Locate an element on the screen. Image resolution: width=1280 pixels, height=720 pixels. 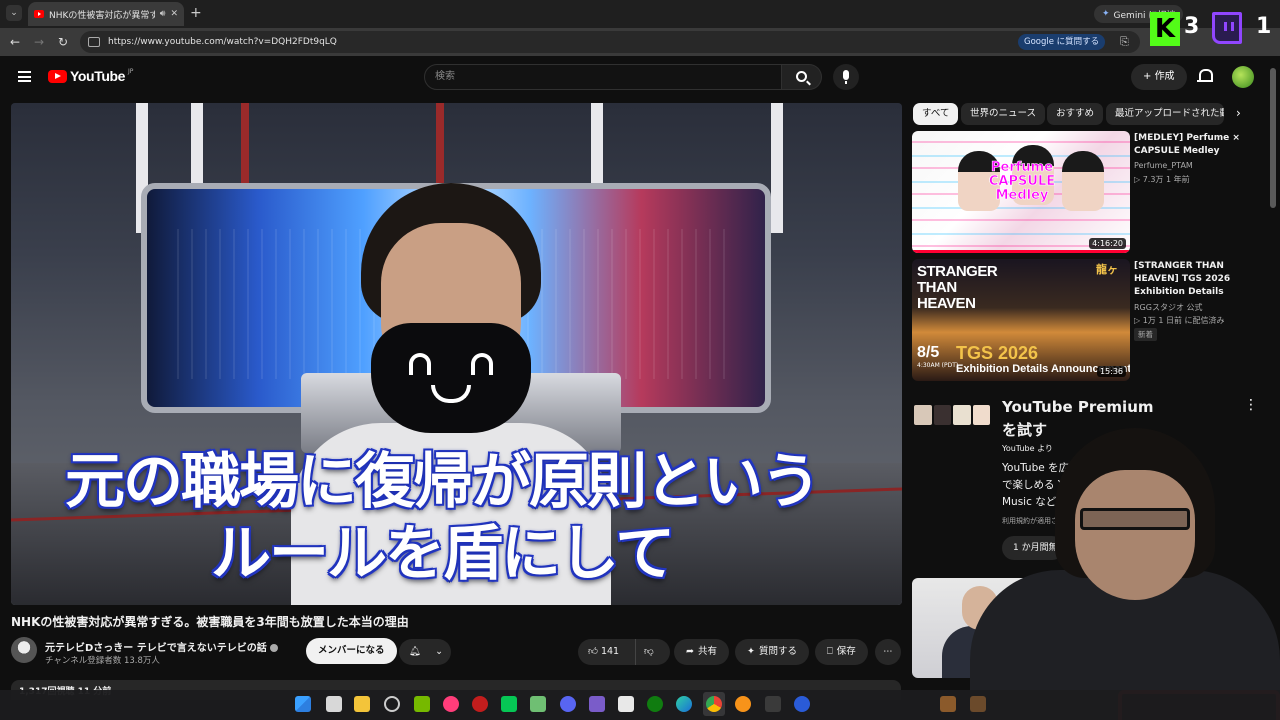
channel-avatar is located at coordinates (24, 650).